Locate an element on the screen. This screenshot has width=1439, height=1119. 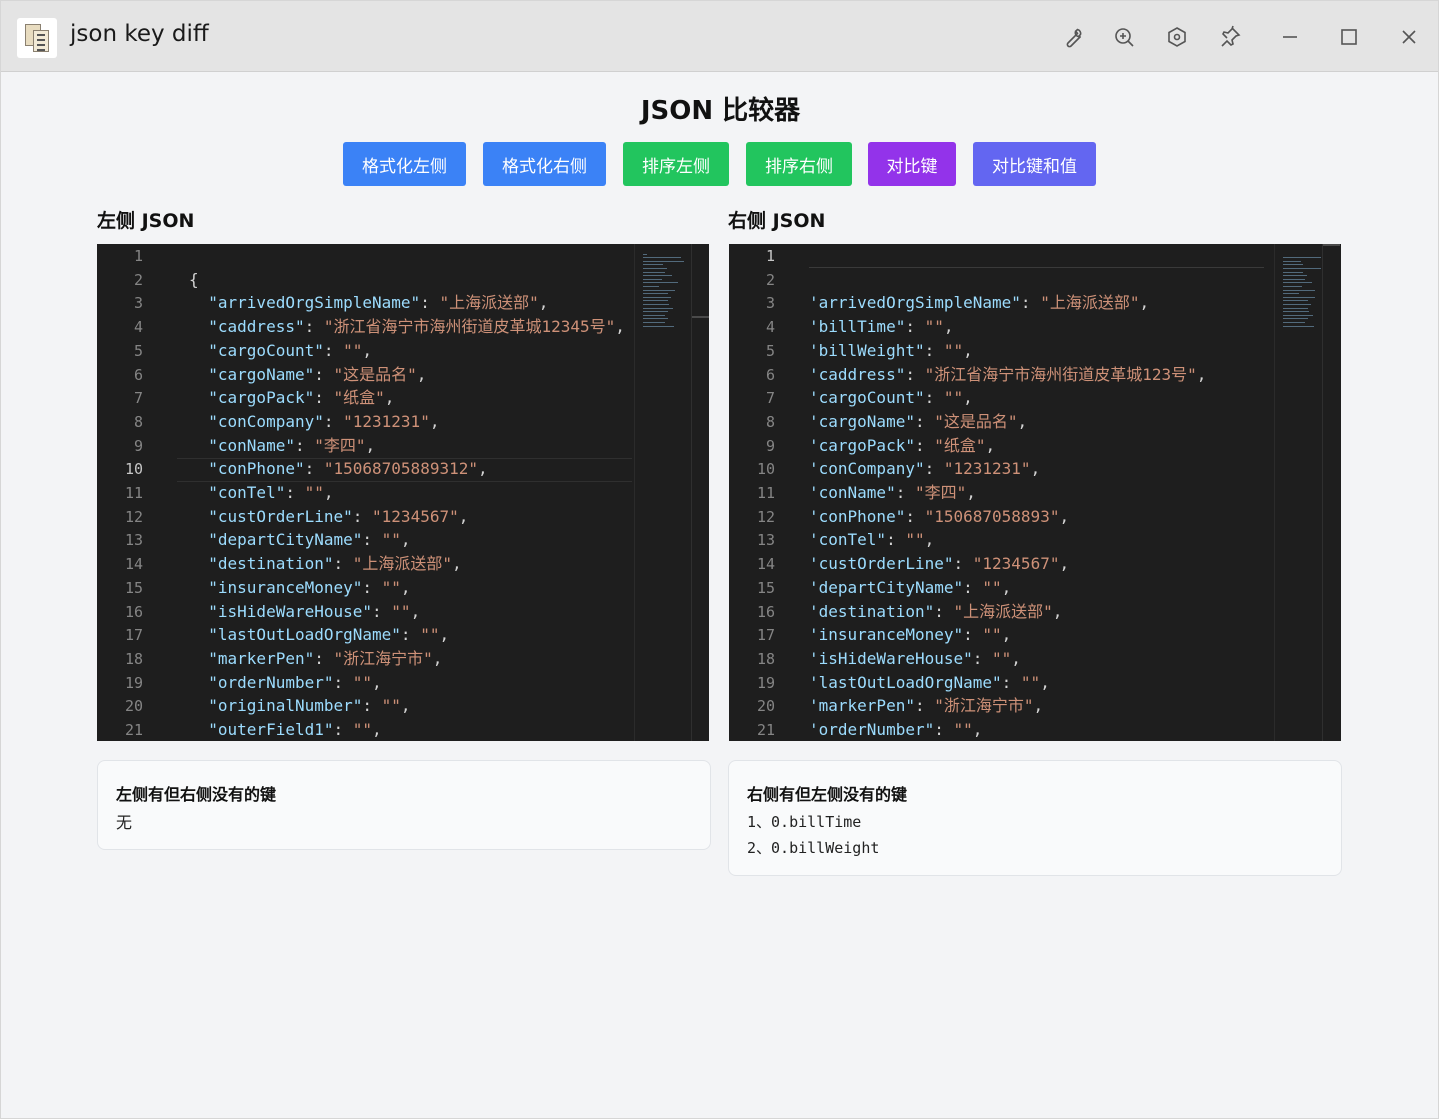
line-number: 11 is located at coordinates (765, 493).